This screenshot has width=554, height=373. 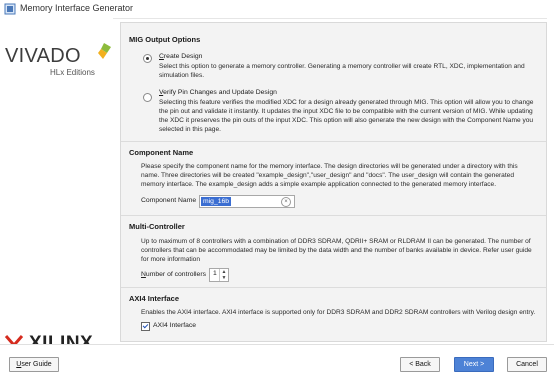 What do you see at coordinates (286, 202) in the screenshot?
I see `clear-icon: ×` at bounding box center [286, 202].